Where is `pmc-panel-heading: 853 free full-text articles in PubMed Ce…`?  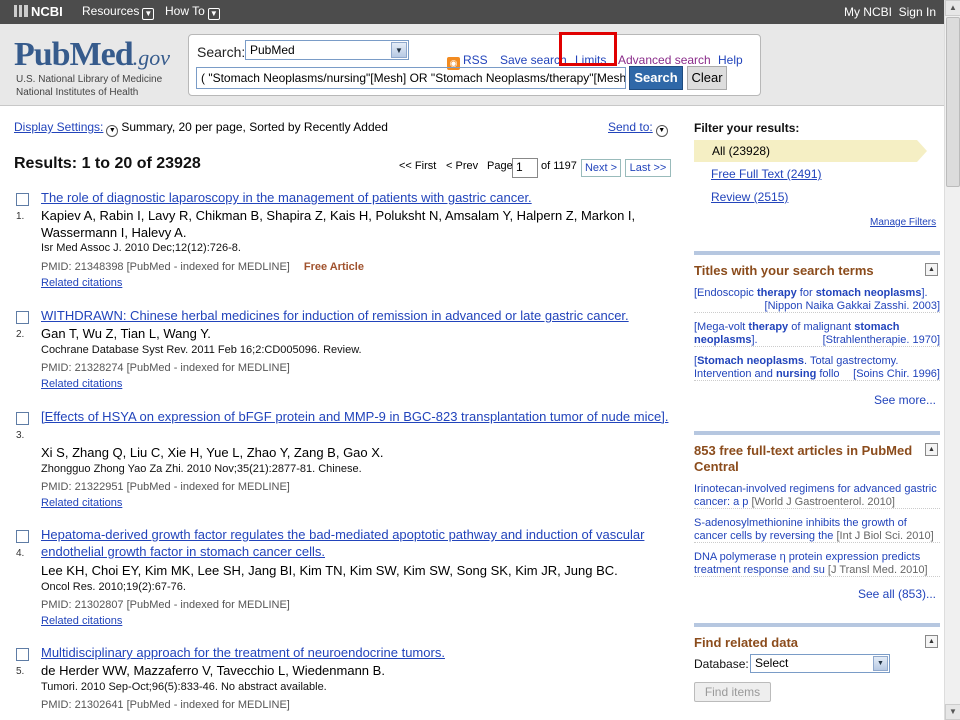
pmc-panel-heading: 853 free full-text articles in PubMed Ce… is located at coordinates (803, 458).